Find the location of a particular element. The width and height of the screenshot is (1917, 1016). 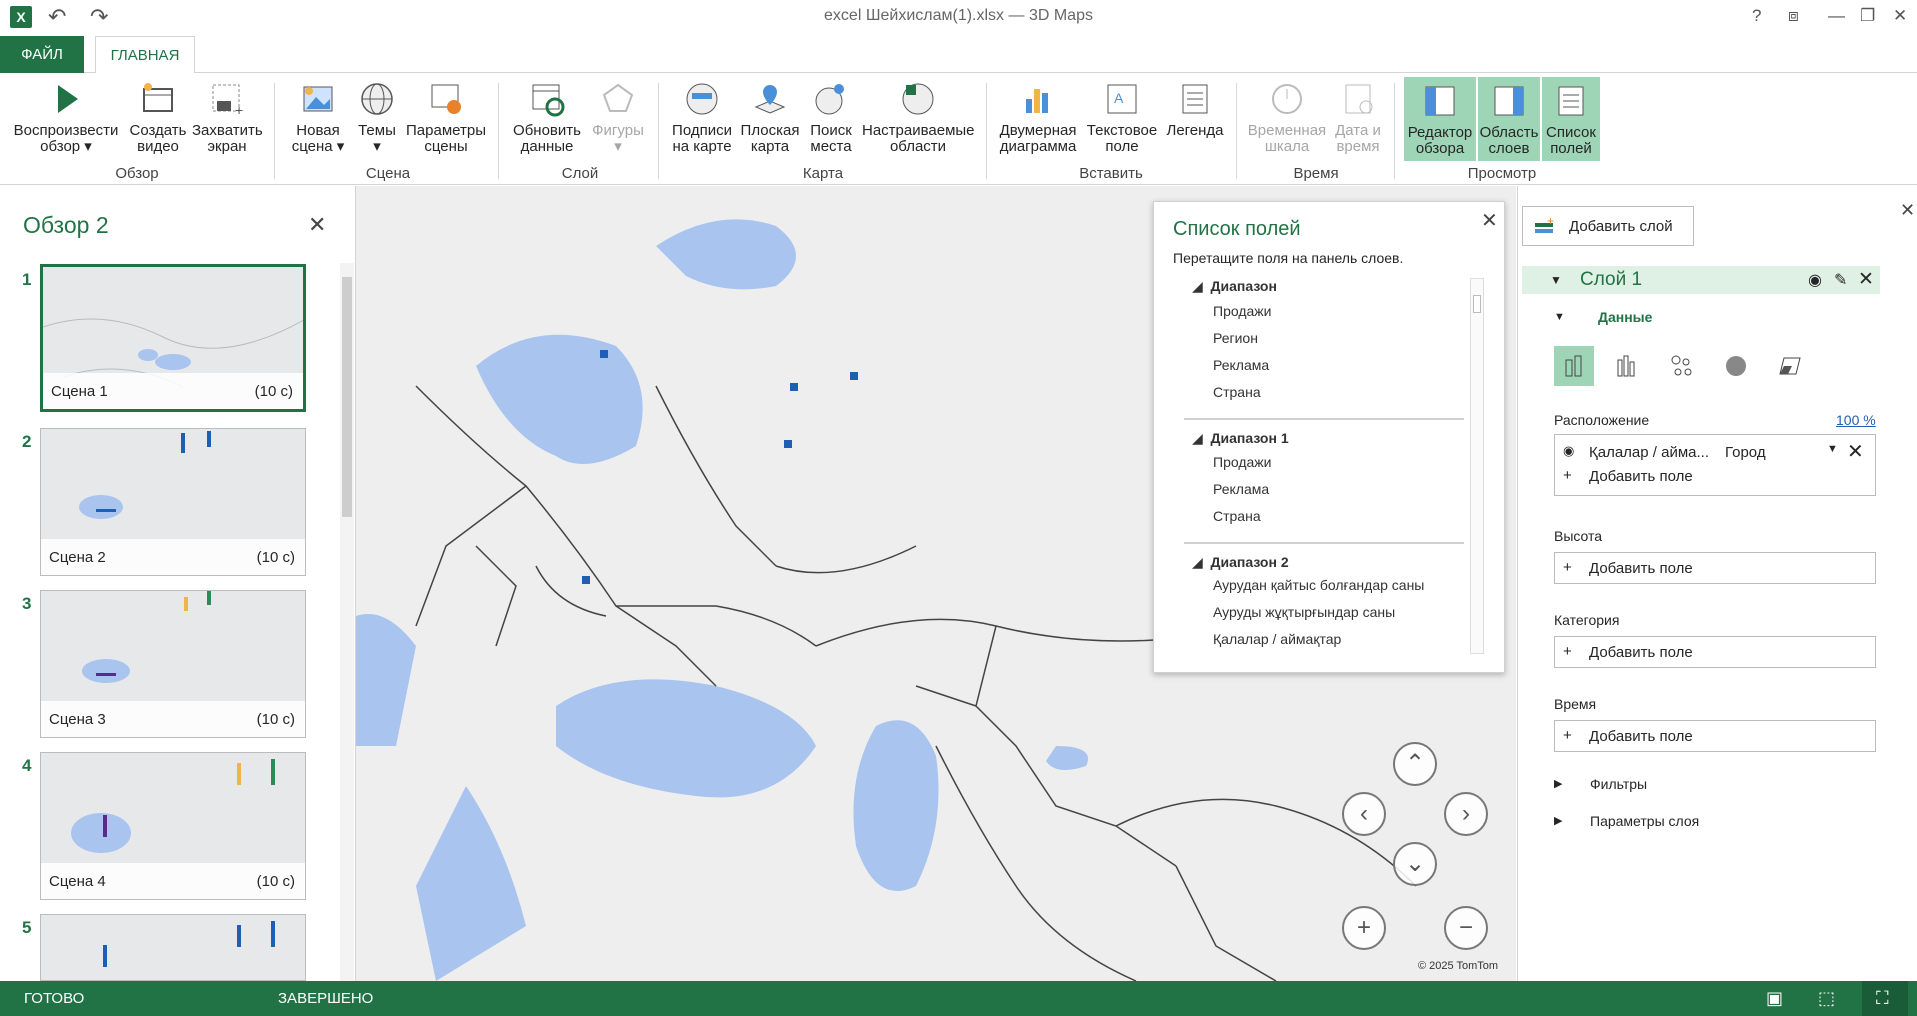

field-list-scrollbar is located at coordinates (1477, 466).